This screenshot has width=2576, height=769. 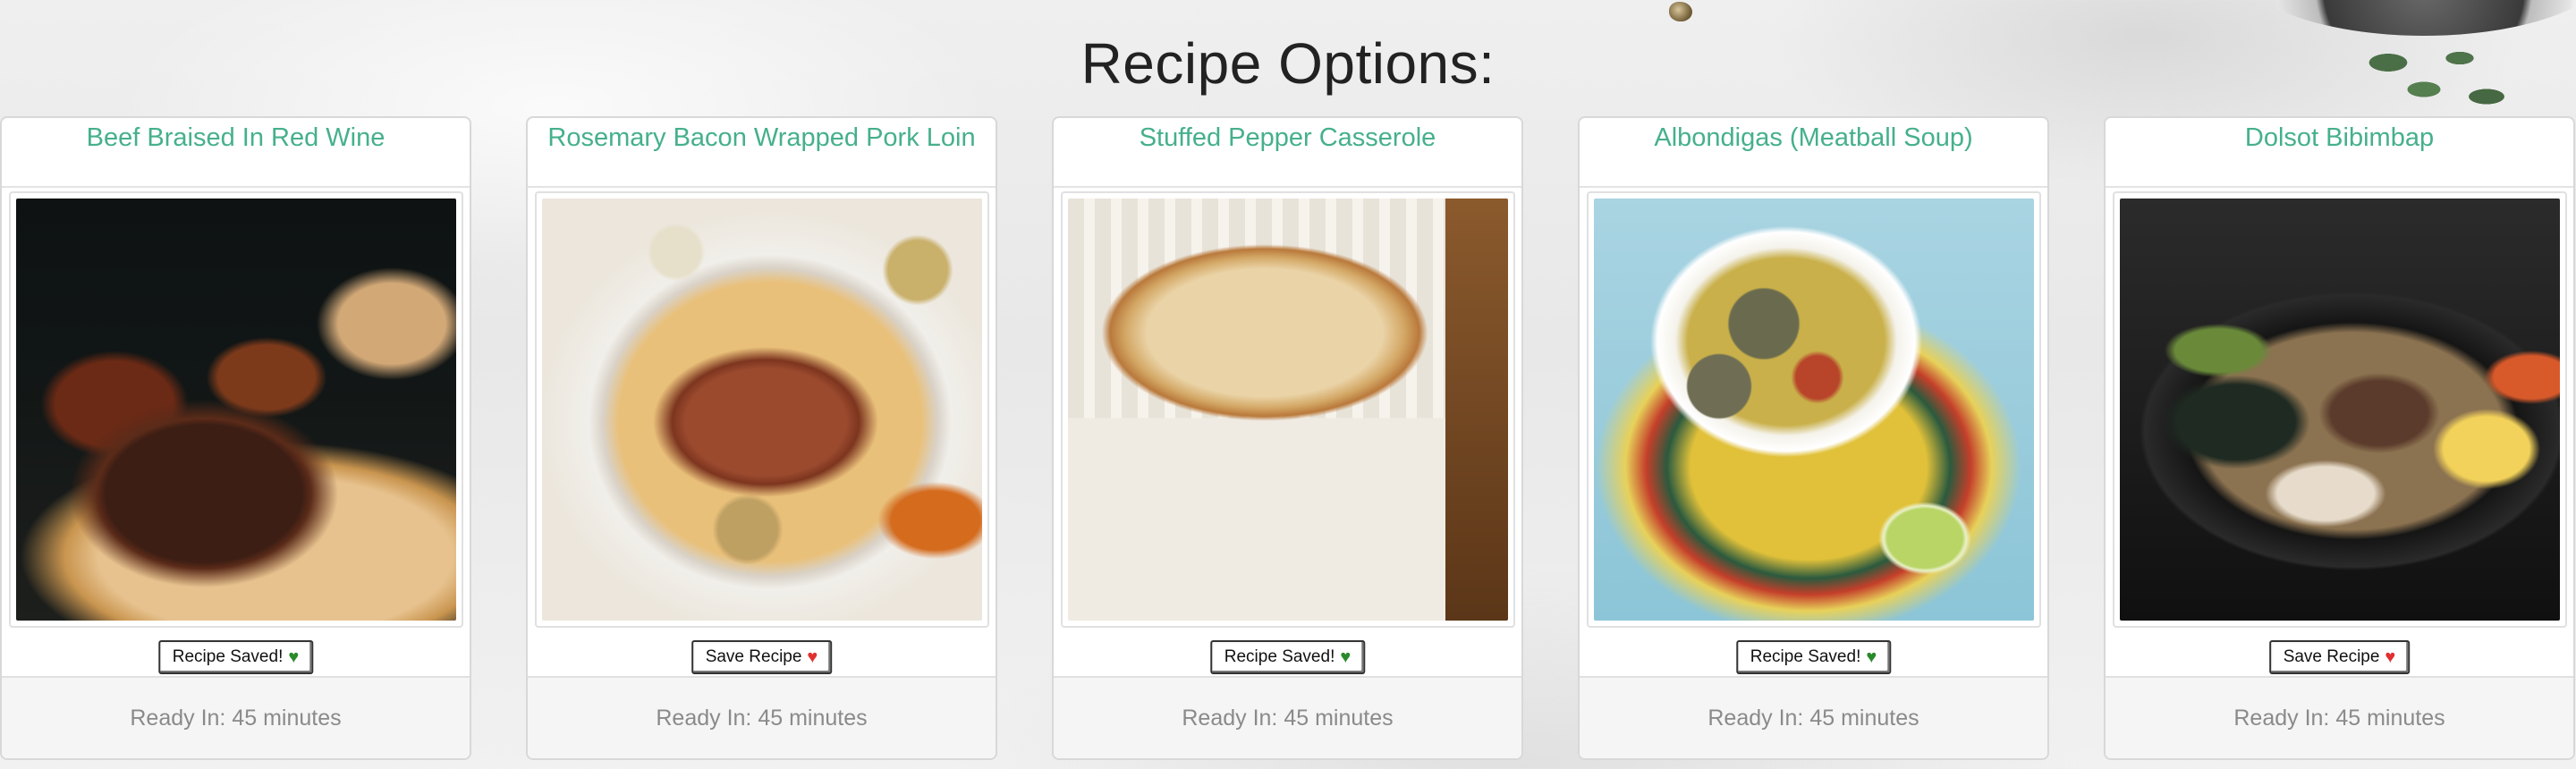 What do you see at coordinates (1813, 153) in the screenshot?
I see `recipe-title-link: Albondigas (Meatball Soup)` at bounding box center [1813, 153].